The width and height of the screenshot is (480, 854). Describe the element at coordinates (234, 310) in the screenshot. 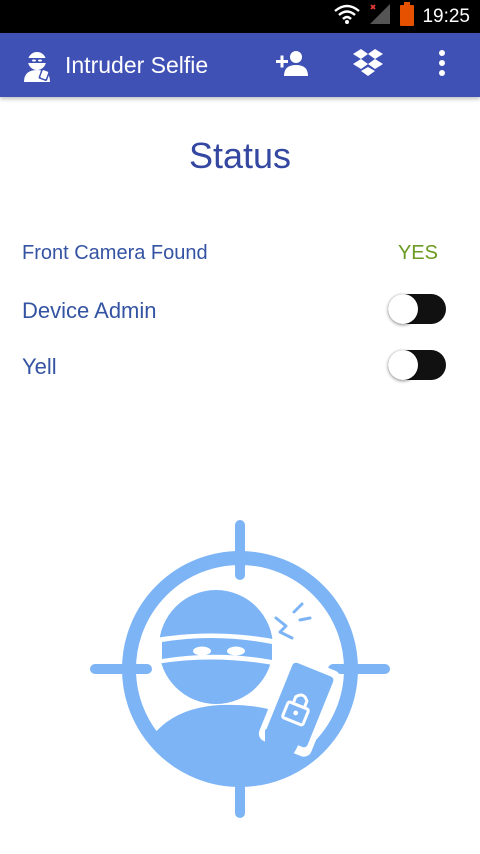

I see `device-admin-row: Device Admin` at that location.